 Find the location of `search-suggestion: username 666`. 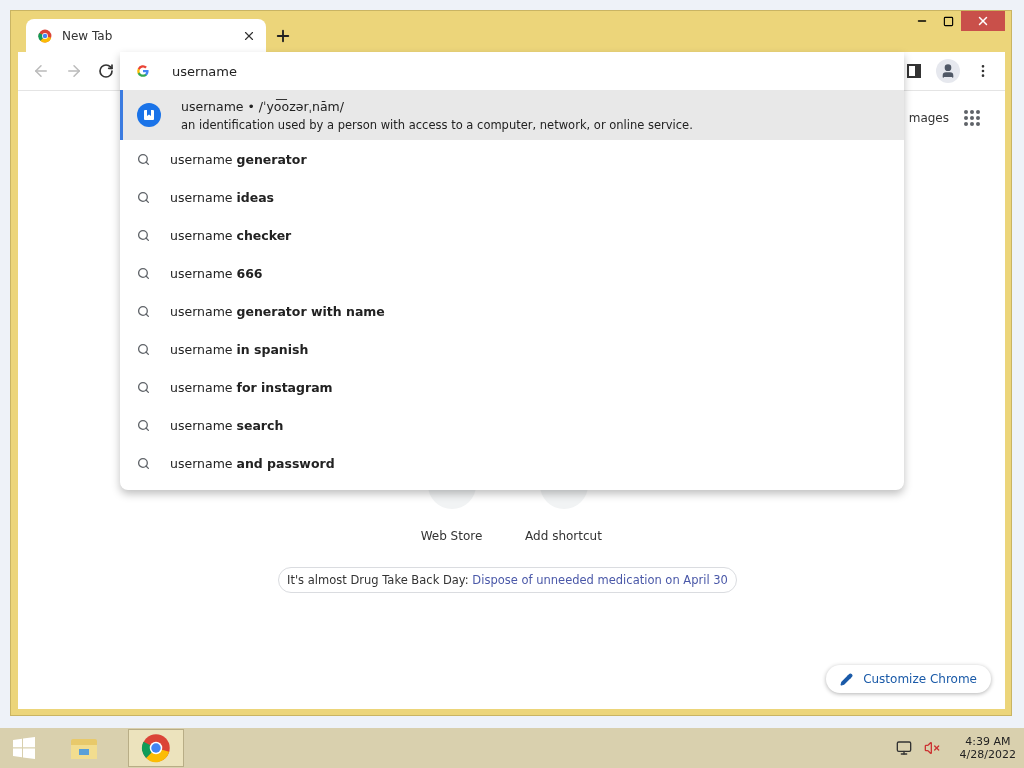

search-suggestion: username 666 is located at coordinates (512, 273).